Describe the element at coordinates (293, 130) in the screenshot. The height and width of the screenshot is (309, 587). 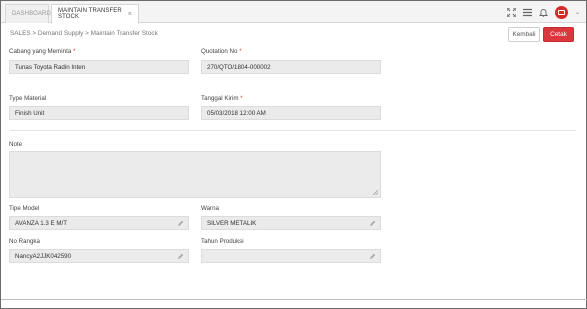
I see `section-divider` at that location.